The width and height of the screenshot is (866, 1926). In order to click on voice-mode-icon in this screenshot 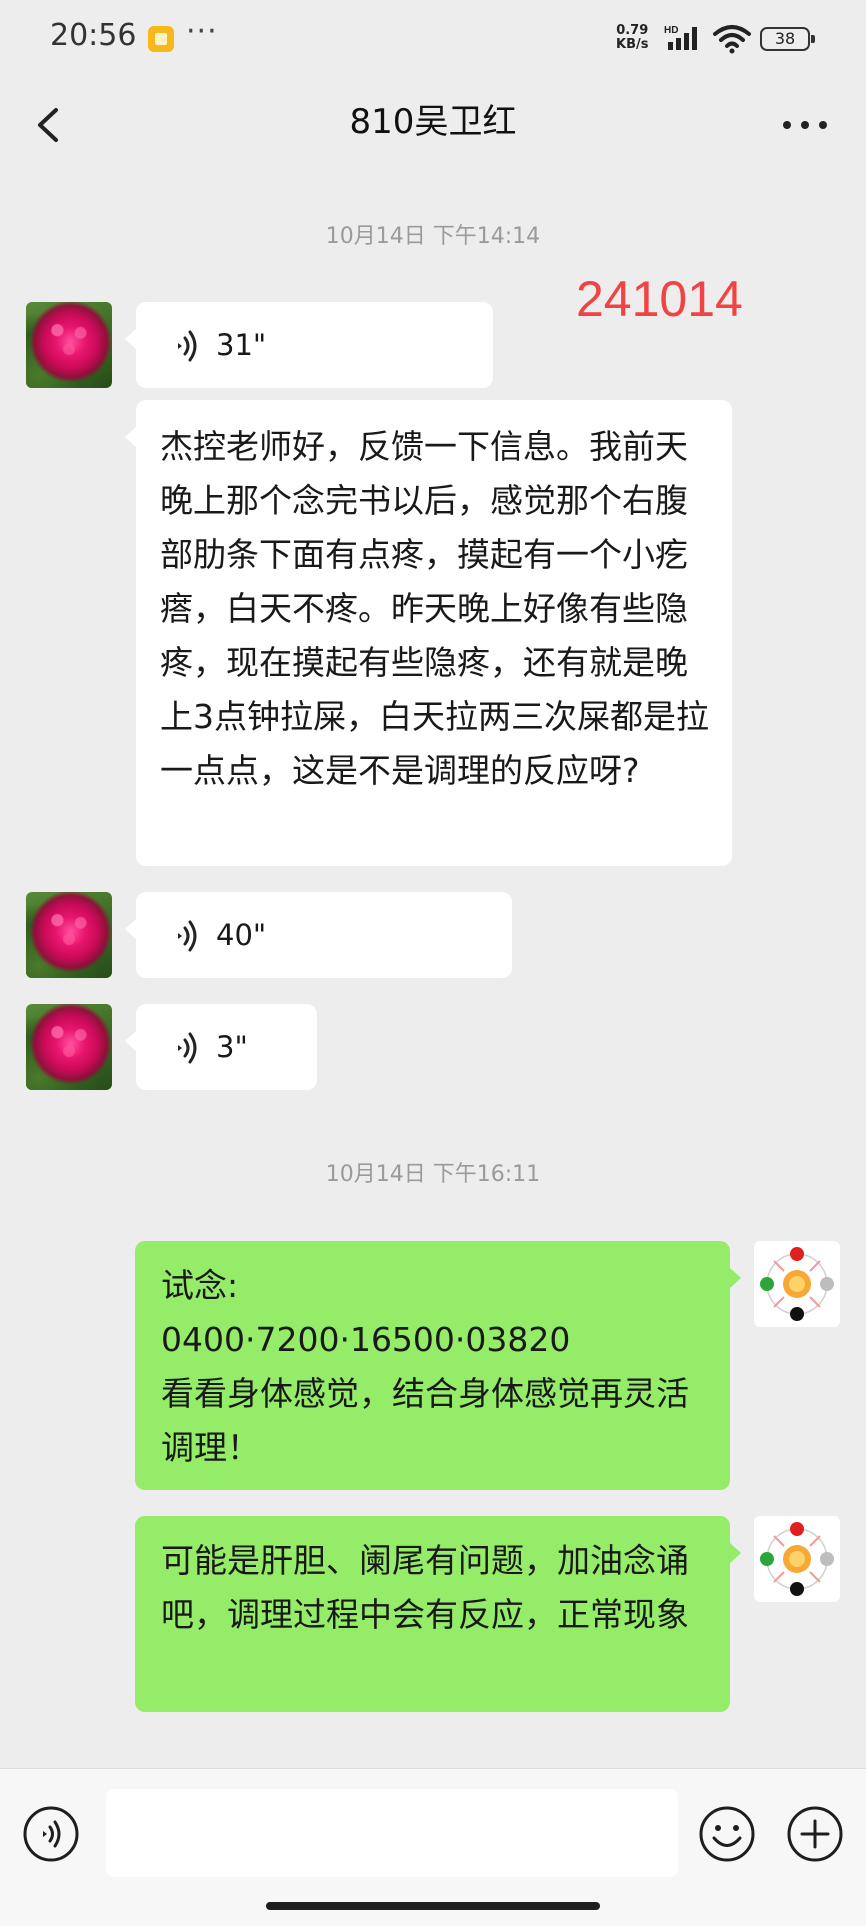, I will do `click(51, 1834)`.